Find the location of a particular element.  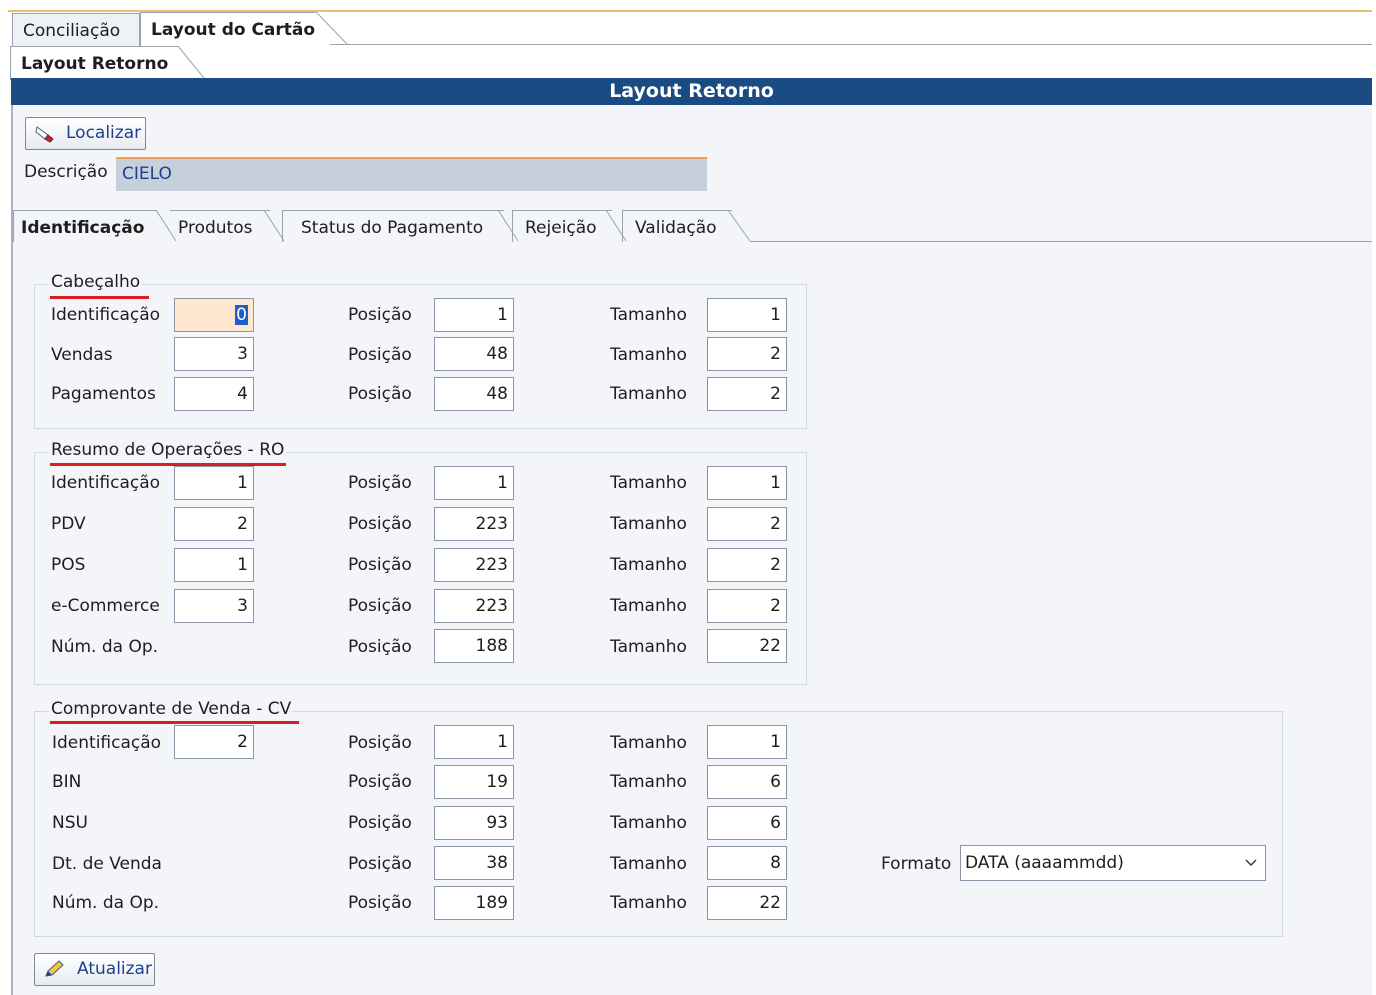

resumo-title: Resumo de Operações - RO is located at coordinates (168, 450).